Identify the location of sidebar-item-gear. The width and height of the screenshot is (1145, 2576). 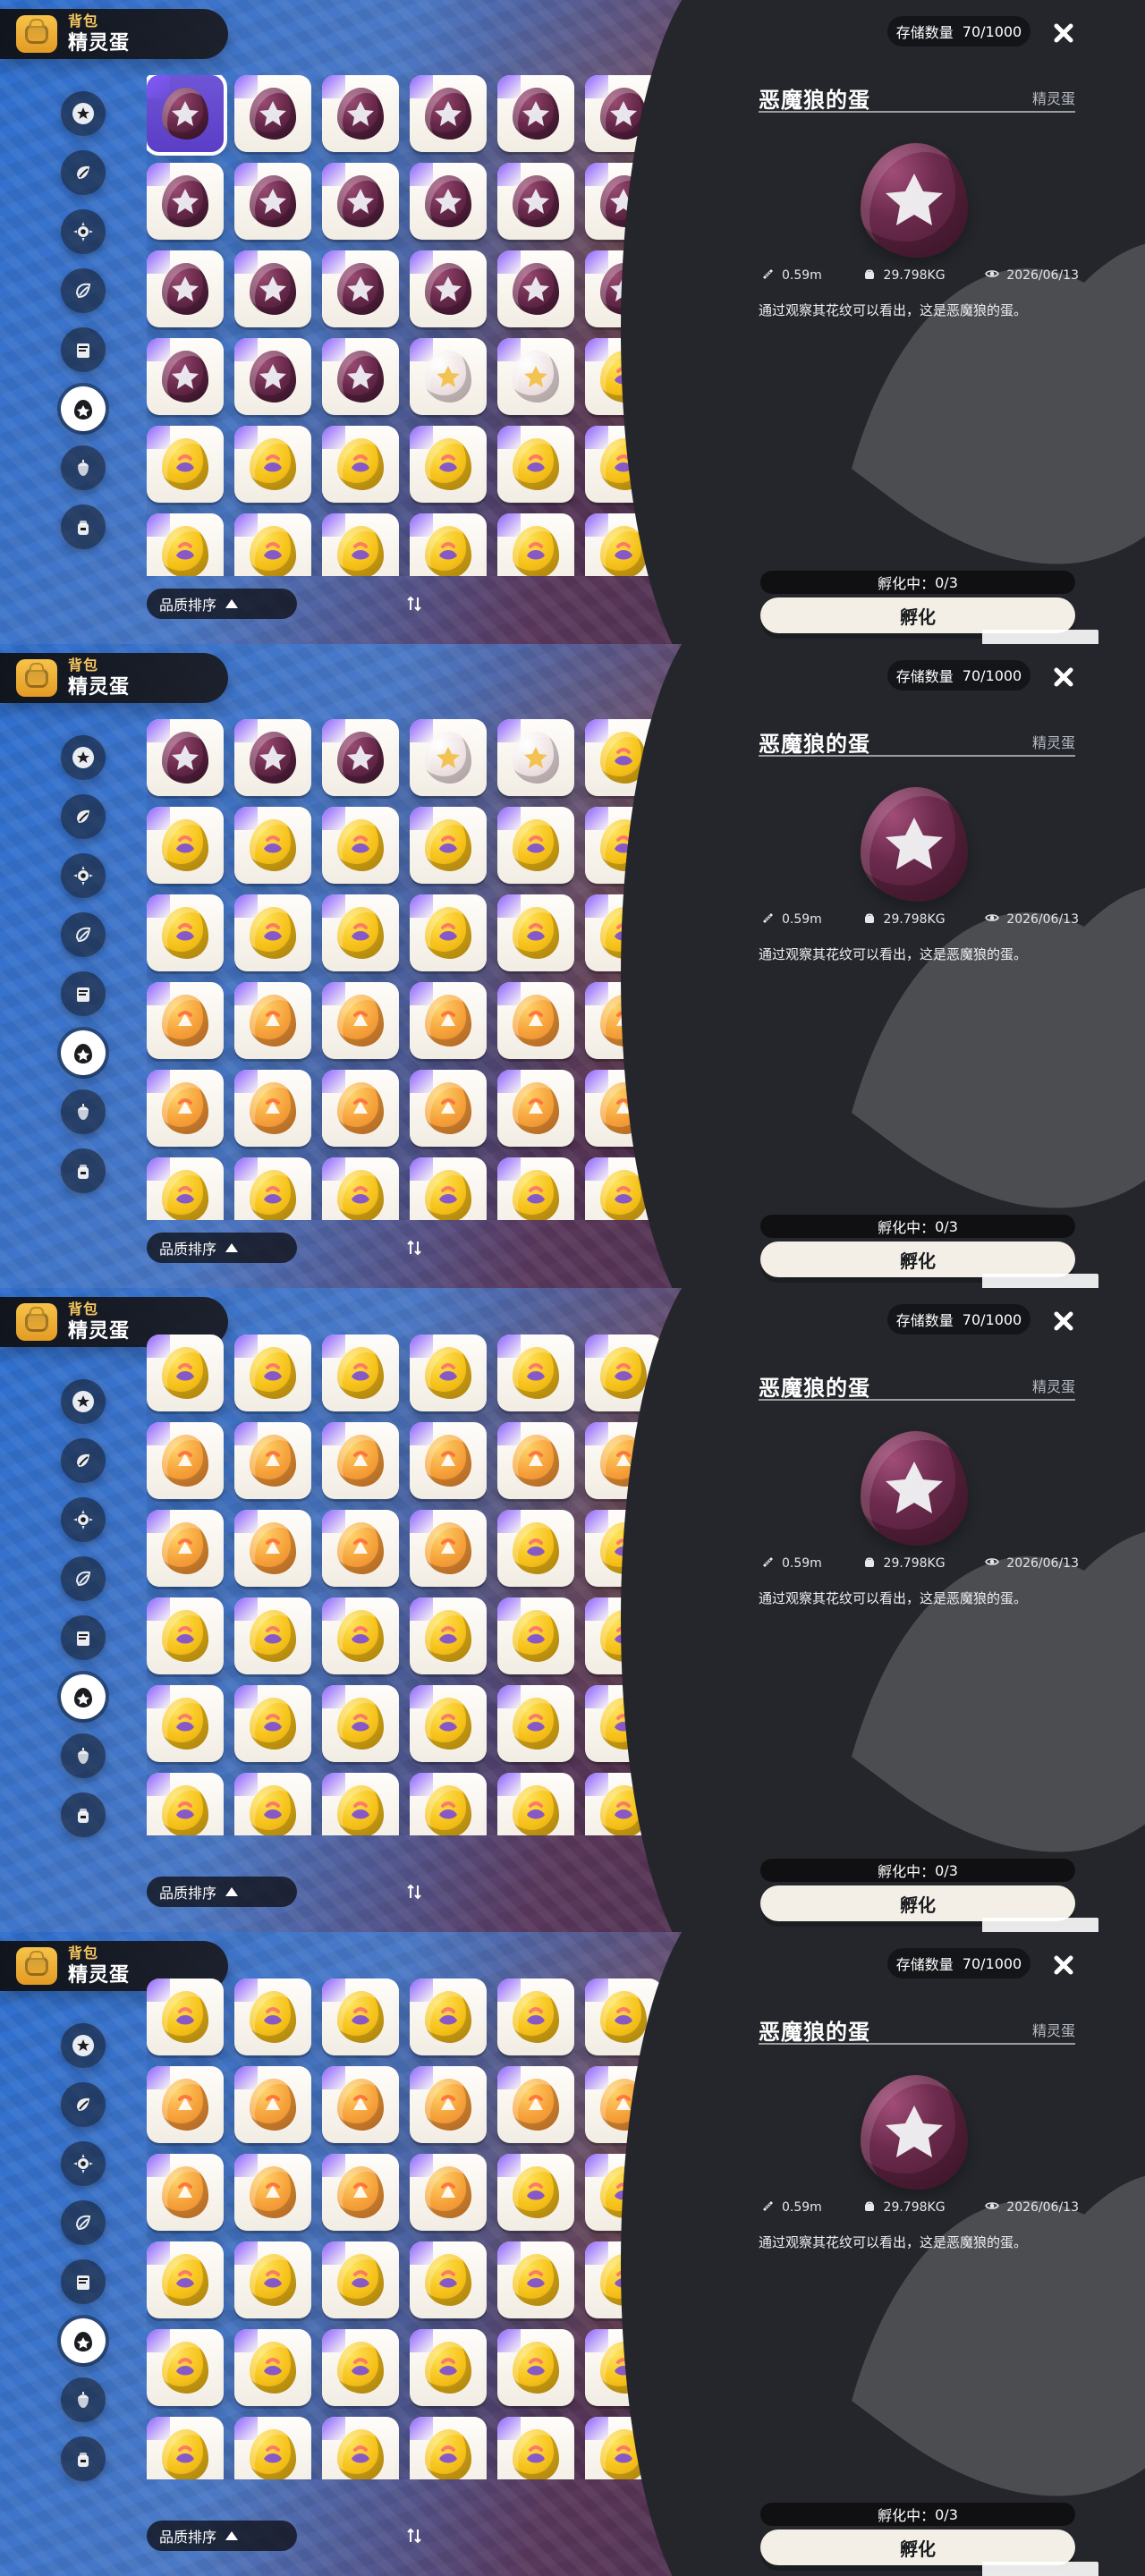
(83, 2163).